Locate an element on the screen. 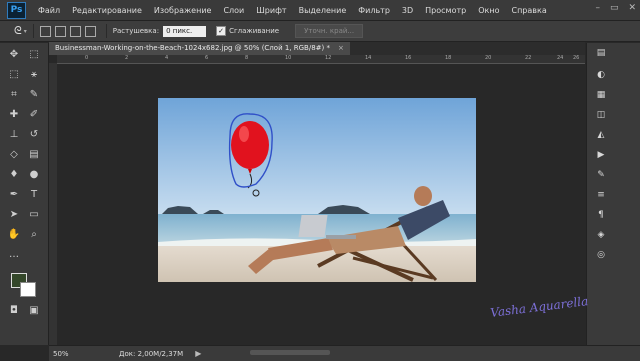 Image resolution: width=640 pixels, height=361 pixels. horizontal-scrollbar is located at coordinates (290, 352).